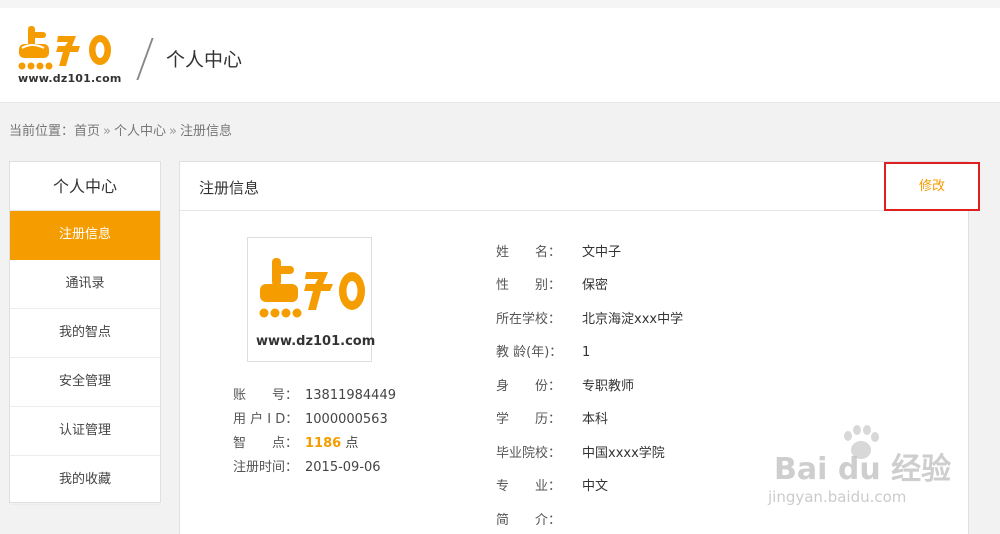 This screenshot has height=534, width=1000. Describe the element at coordinates (85, 235) in the screenshot. I see `sidebar-item-registration-info: 注册信息` at that location.